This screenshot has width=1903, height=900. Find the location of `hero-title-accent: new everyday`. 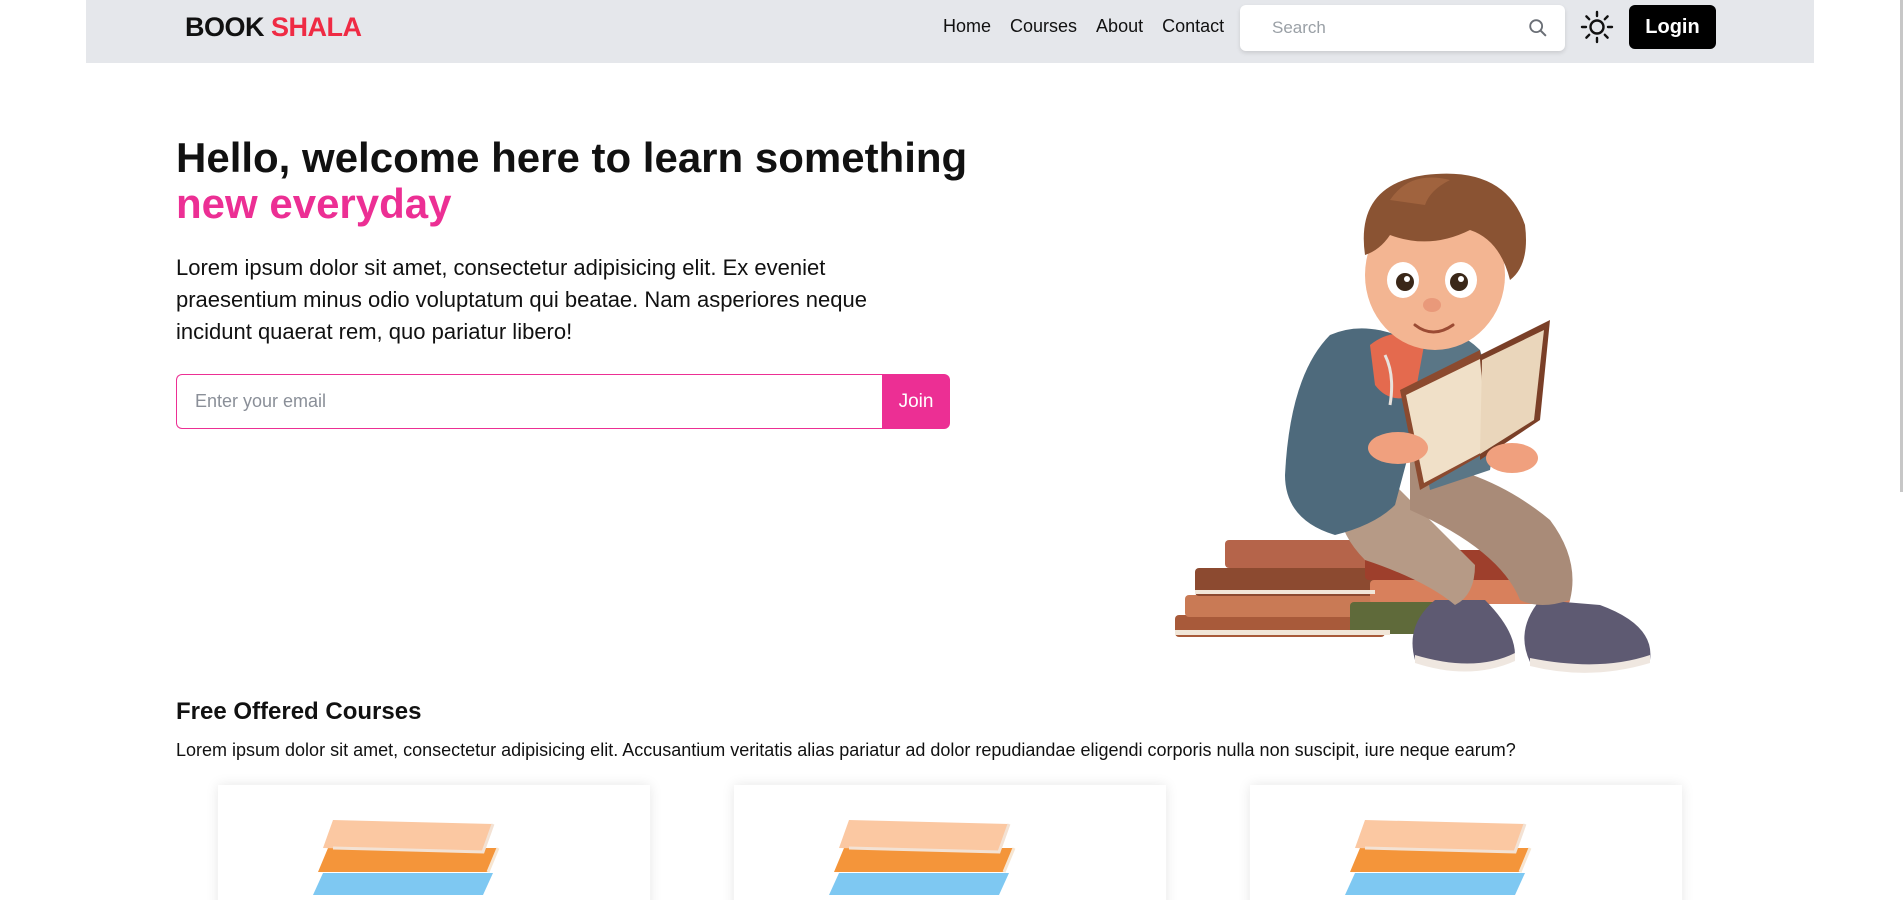

hero-title-accent: new everyday is located at coordinates (314, 203).